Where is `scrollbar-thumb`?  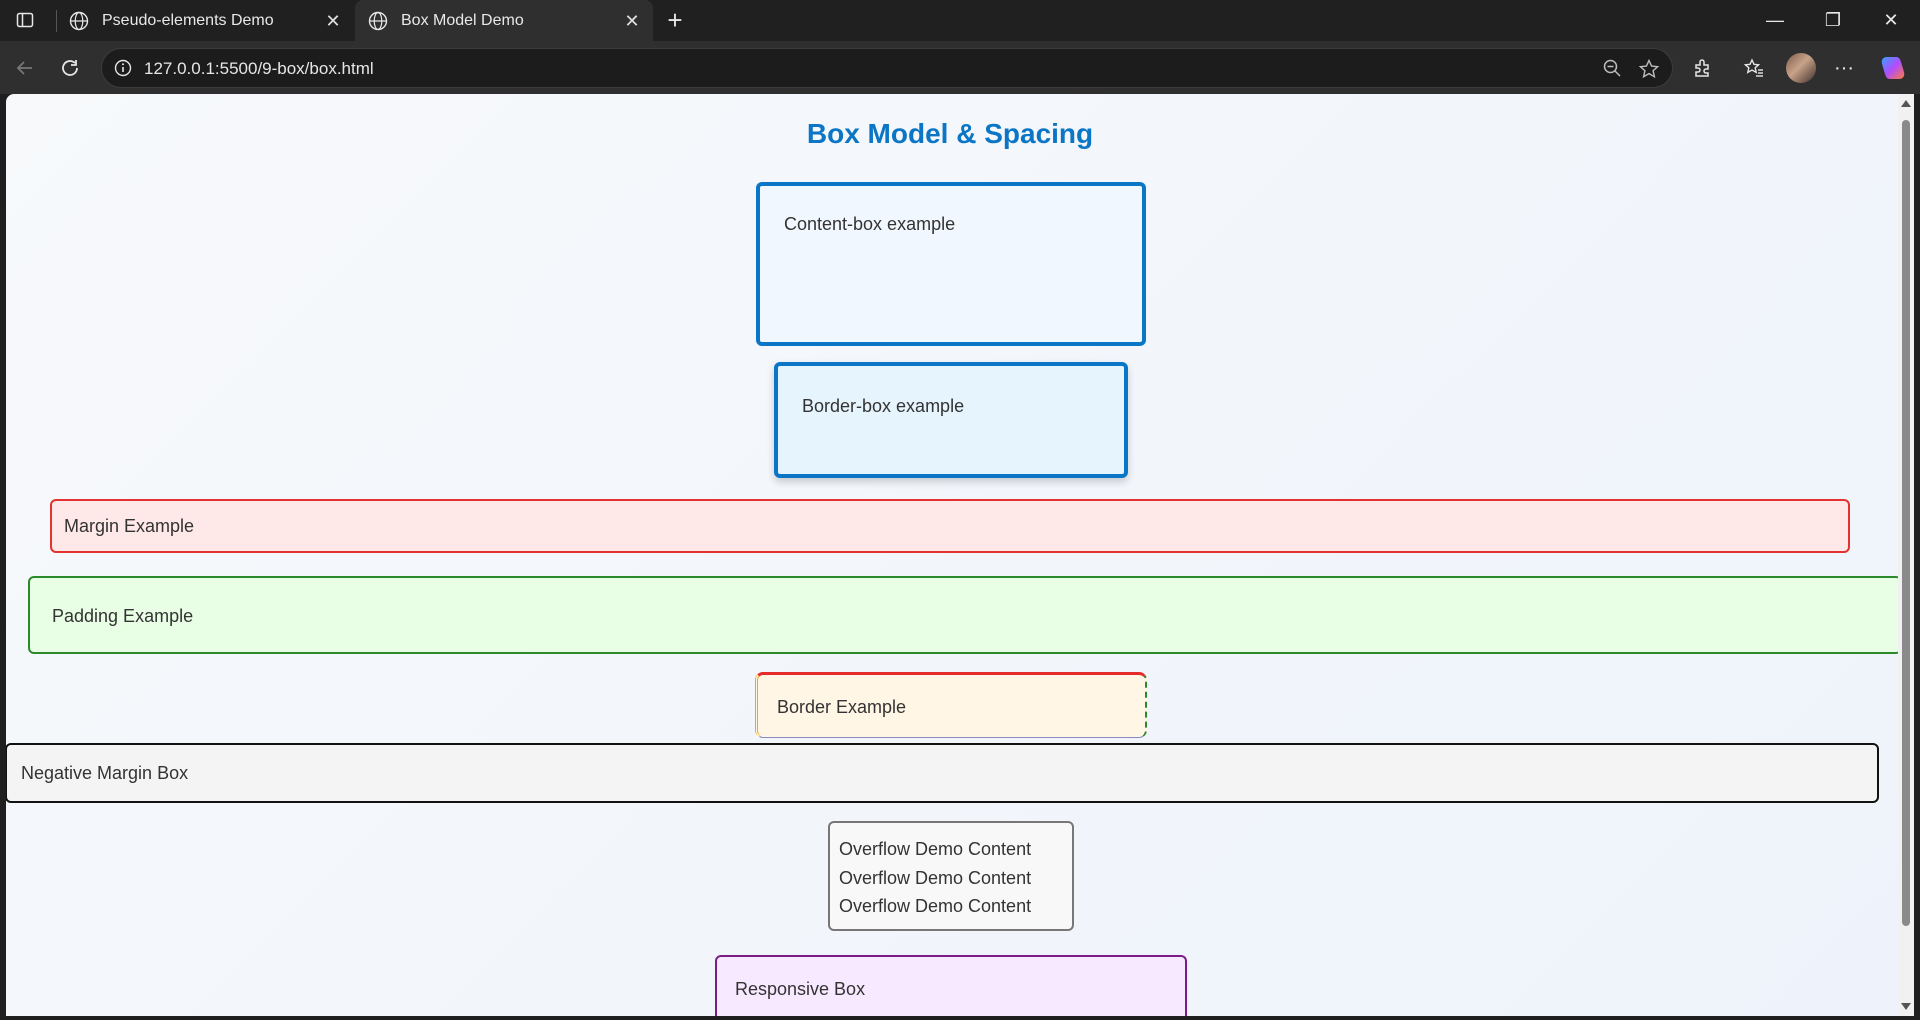
scrollbar-thumb is located at coordinates (1906, 523).